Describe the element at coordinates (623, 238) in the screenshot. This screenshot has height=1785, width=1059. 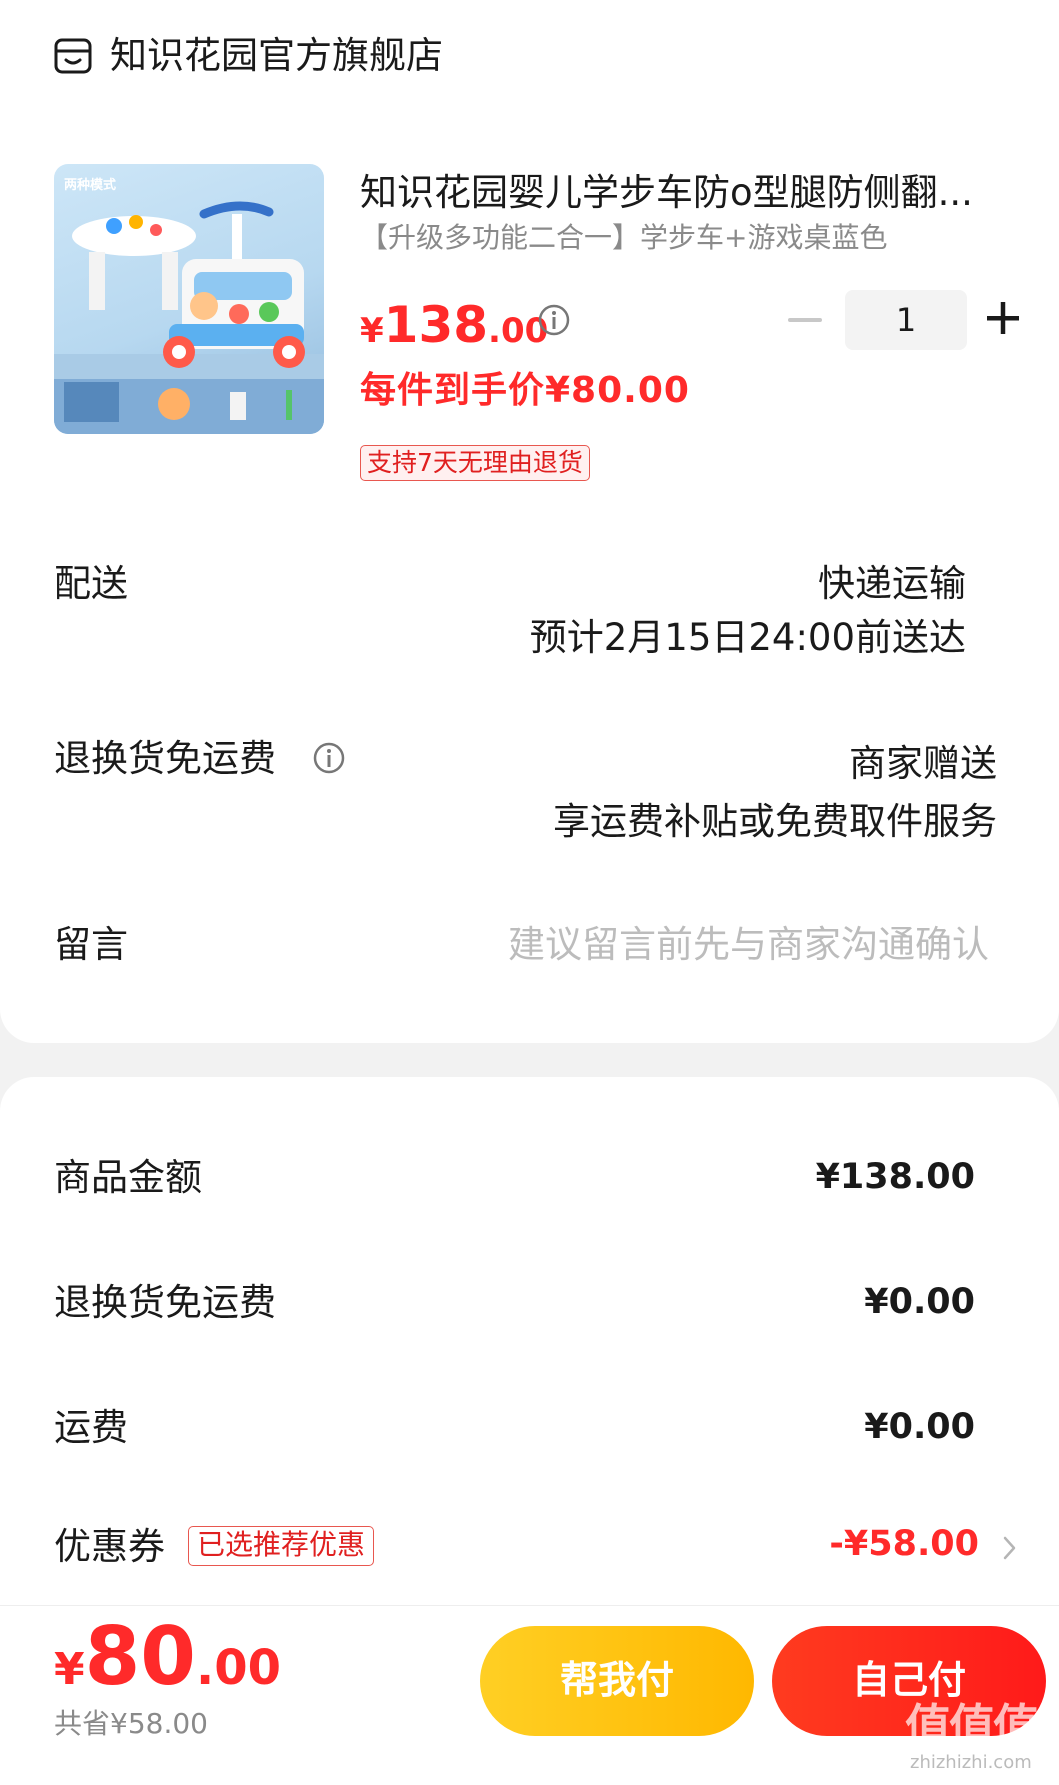
I see `product-sku: 【升级多功能二合一】学步车+游戏桌蓝色` at that location.